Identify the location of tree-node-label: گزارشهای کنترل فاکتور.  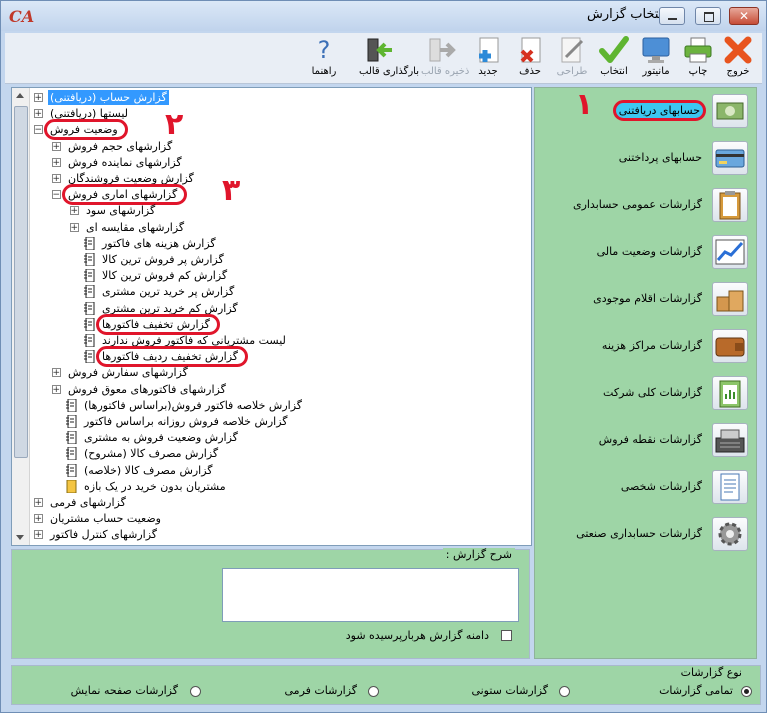
(103, 534).